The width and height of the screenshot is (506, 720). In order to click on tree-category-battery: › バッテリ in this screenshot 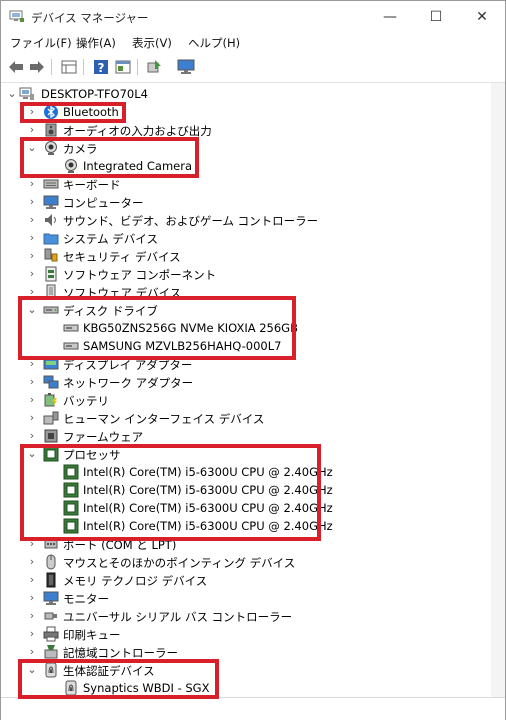, I will do `click(246, 400)`.